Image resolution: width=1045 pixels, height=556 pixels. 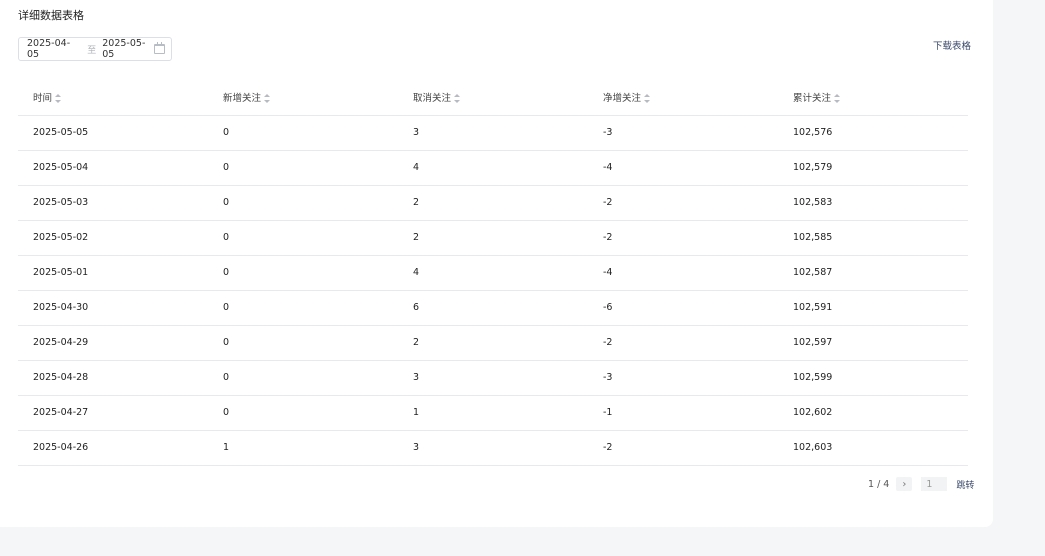 I want to click on table-row: 2025-04-27 0 1 -1 102,602, so click(x=493, y=413).